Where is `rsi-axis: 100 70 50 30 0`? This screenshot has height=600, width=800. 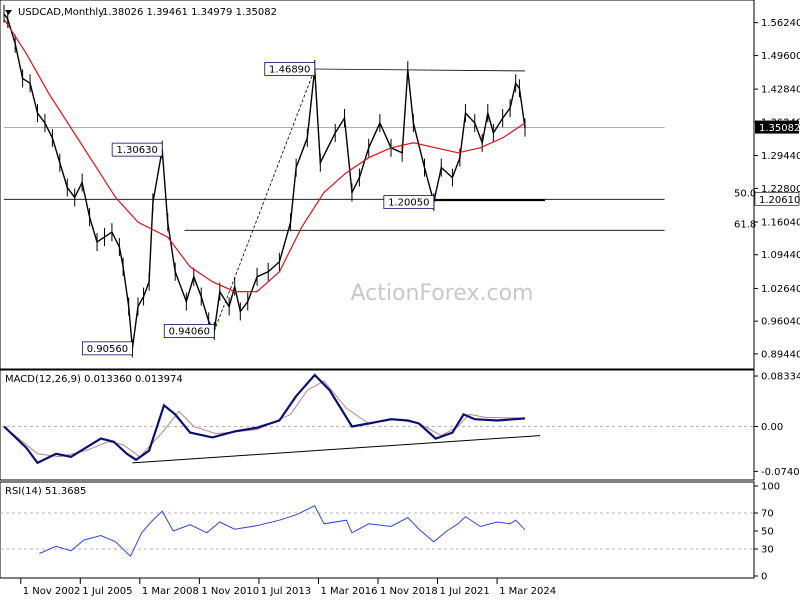 rsi-axis: 100 70 50 30 0 is located at coordinates (767, 532).